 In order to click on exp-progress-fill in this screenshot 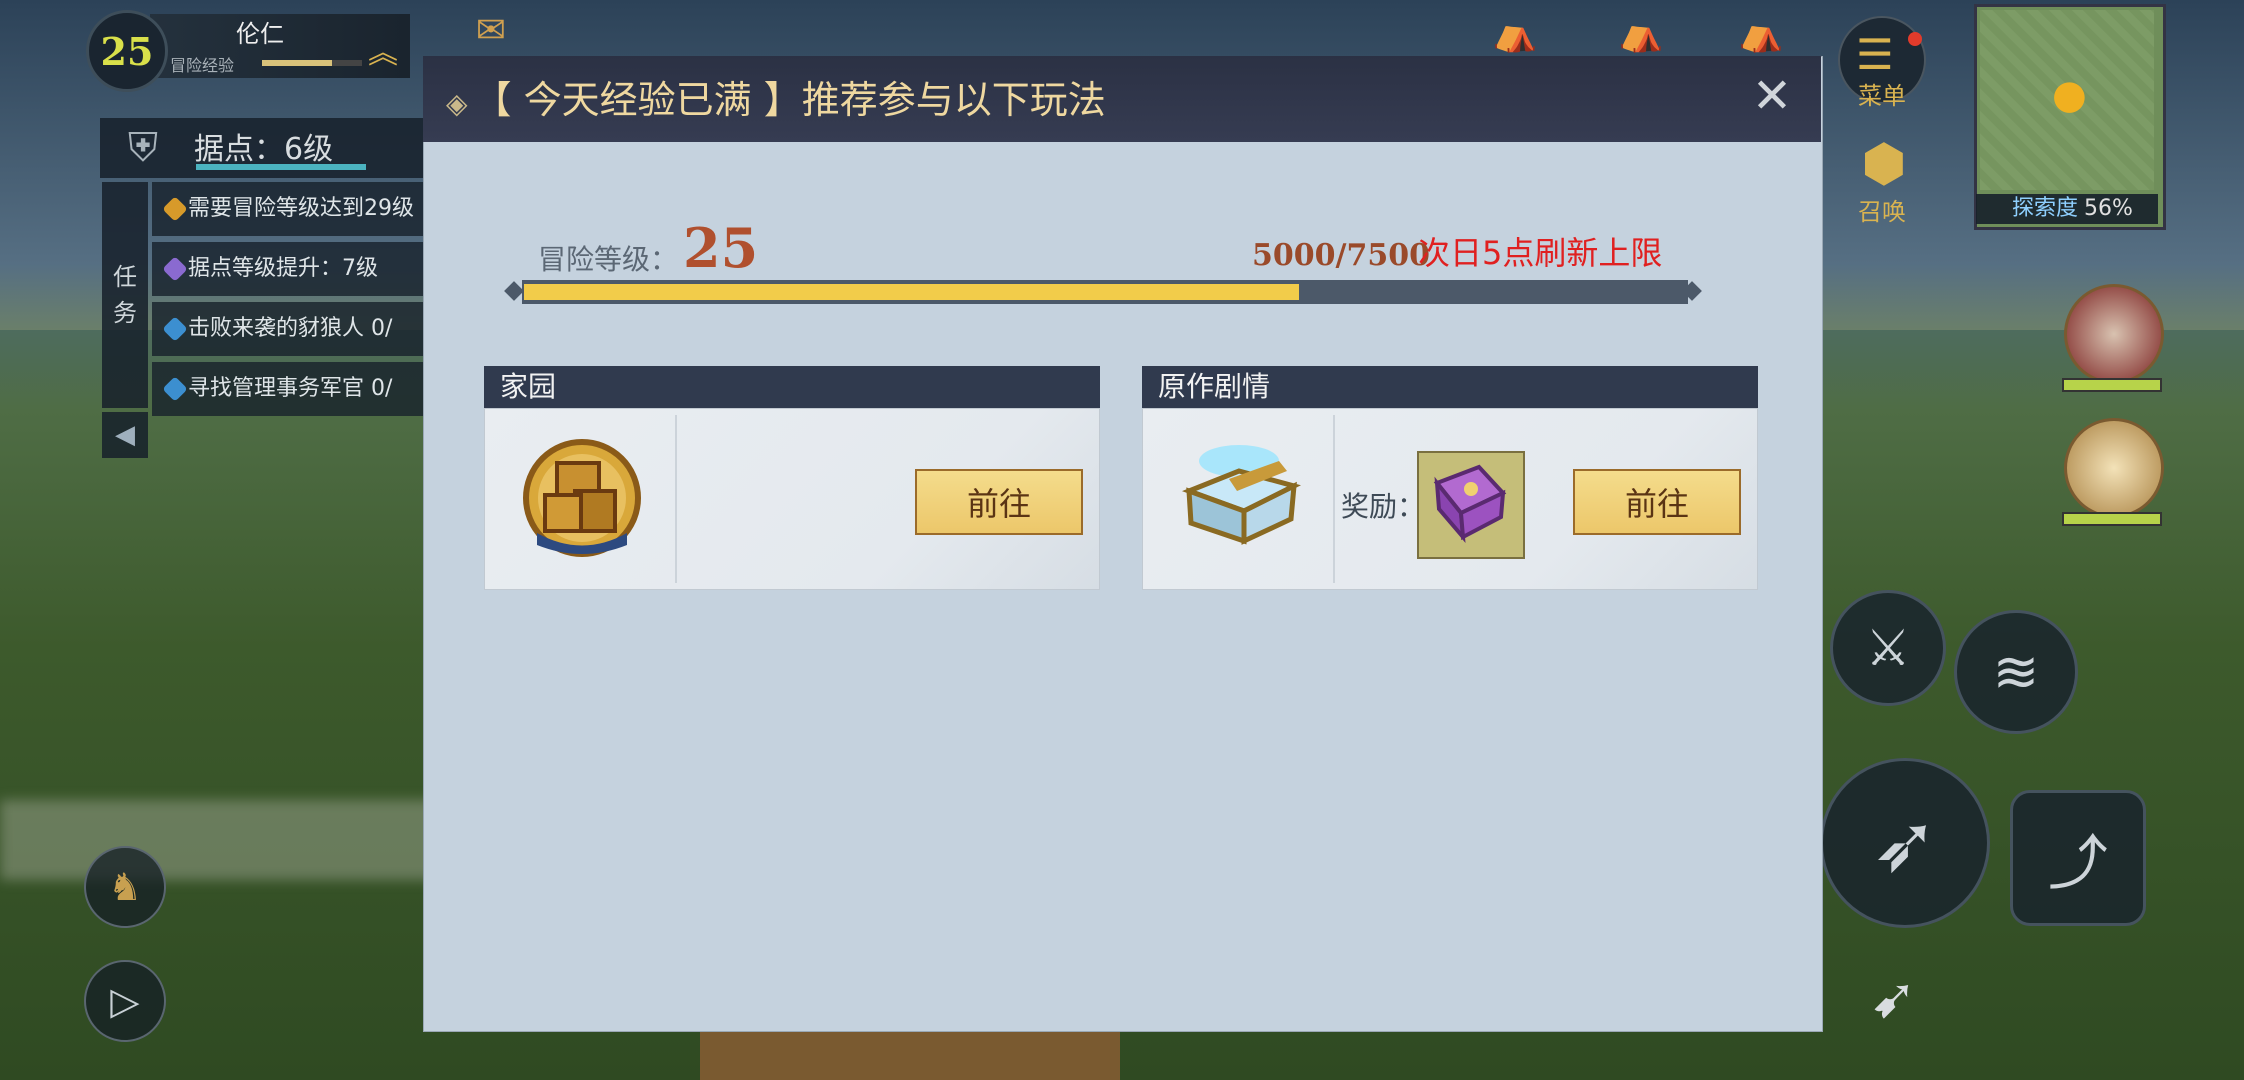, I will do `click(911, 292)`.